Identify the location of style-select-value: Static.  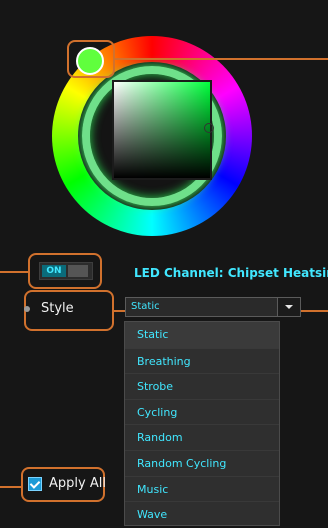
(145, 306).